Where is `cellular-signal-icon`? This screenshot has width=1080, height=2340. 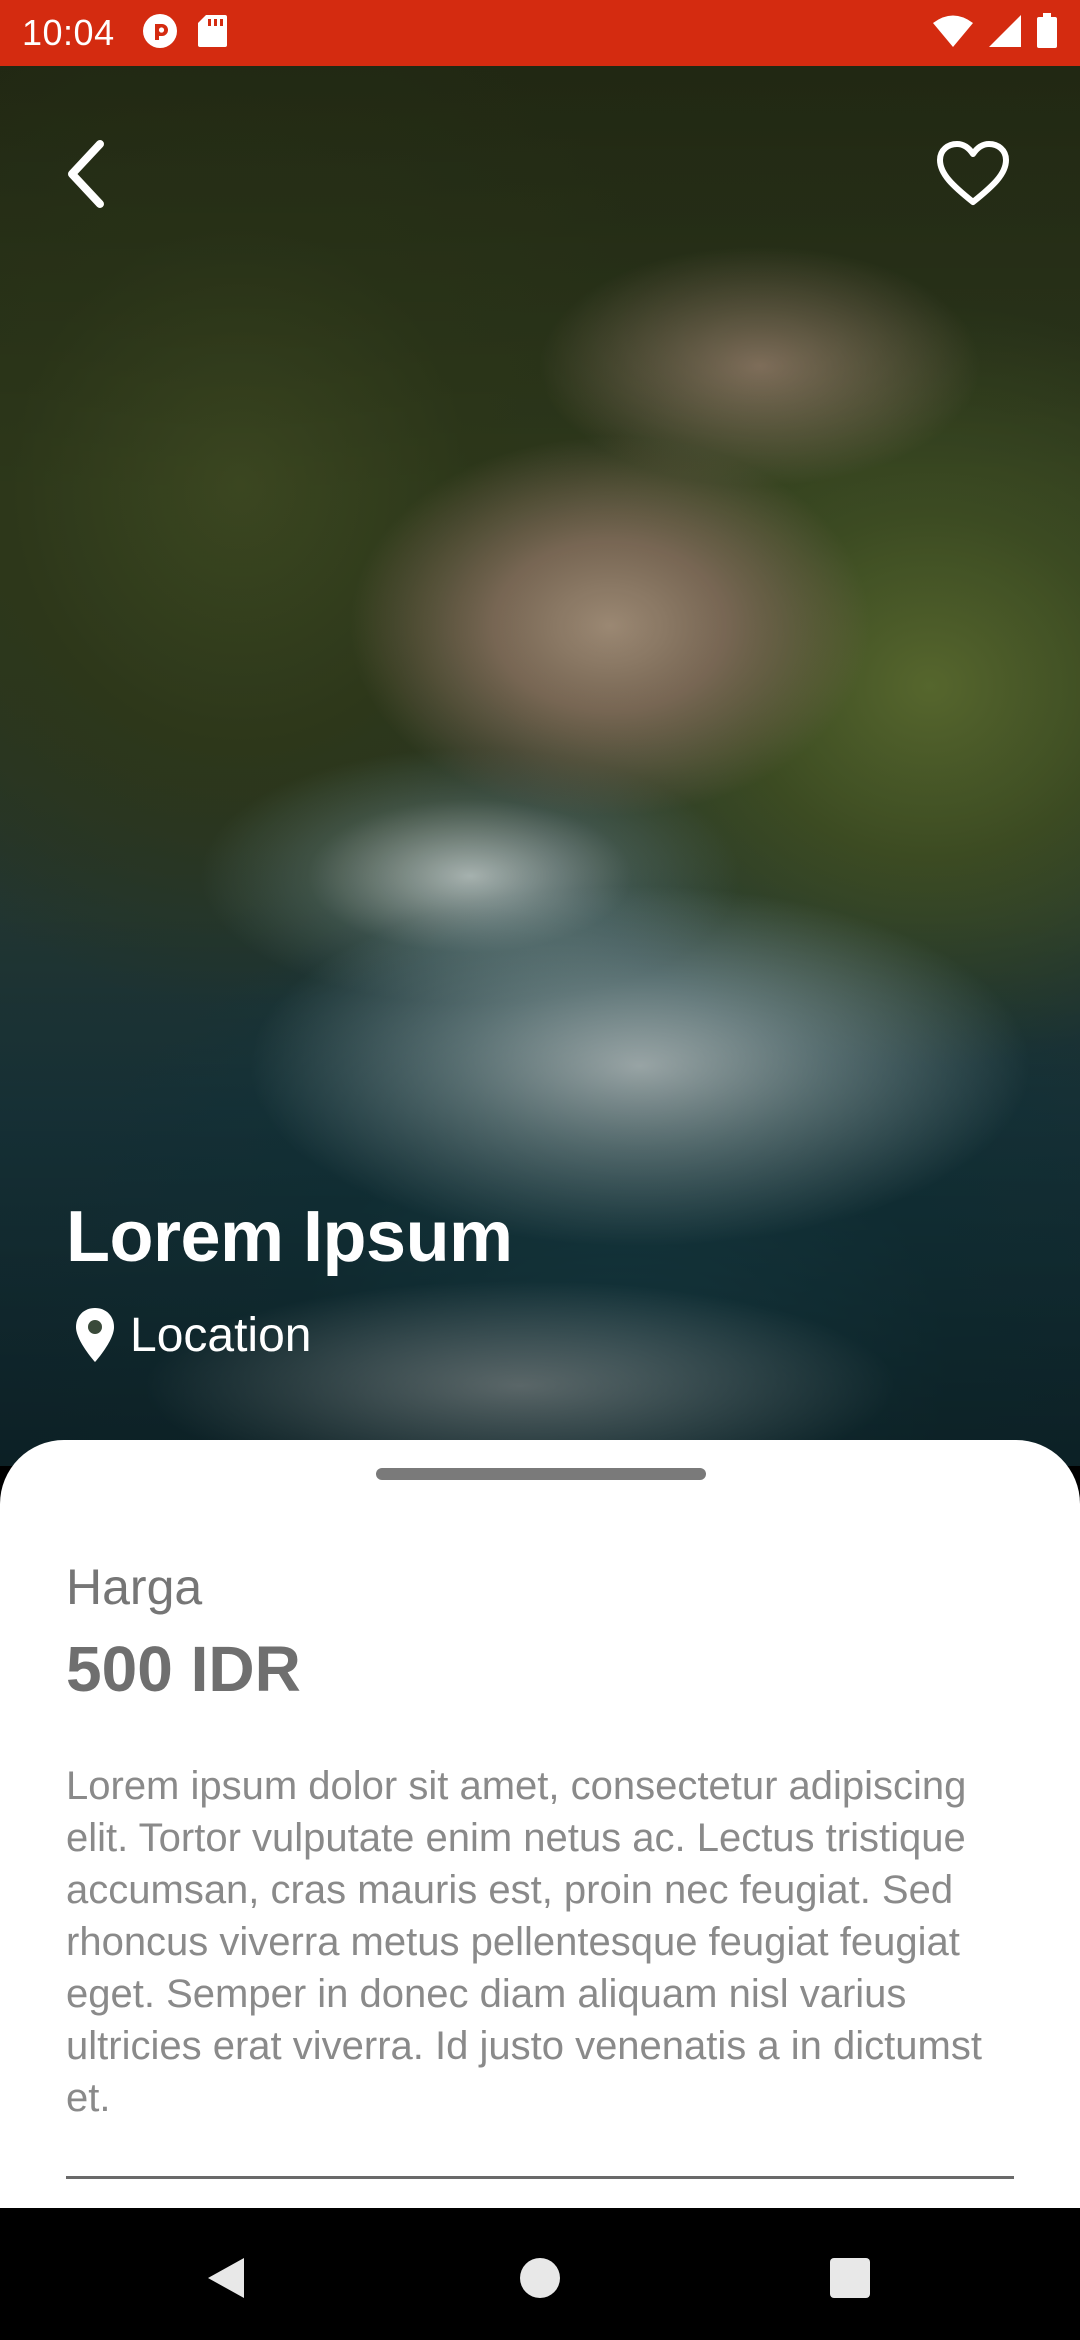
cellular-signal-icon is located at coordinates (1005, 33).